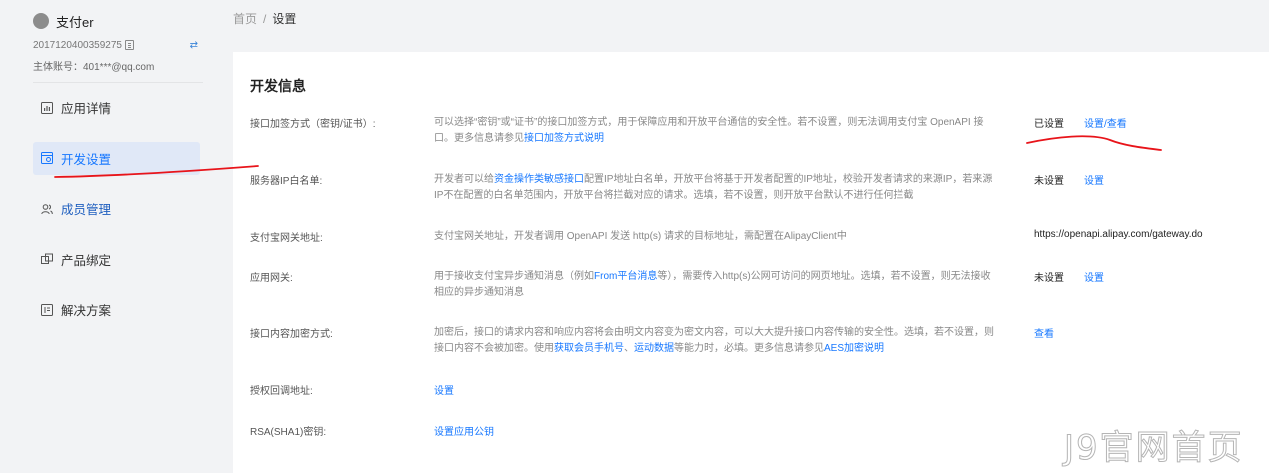 The image size is (1269, 473). Describe the element at coordinates (1044, 332) in the screenshot. I see `encryption-view-link: 查看` at that location.